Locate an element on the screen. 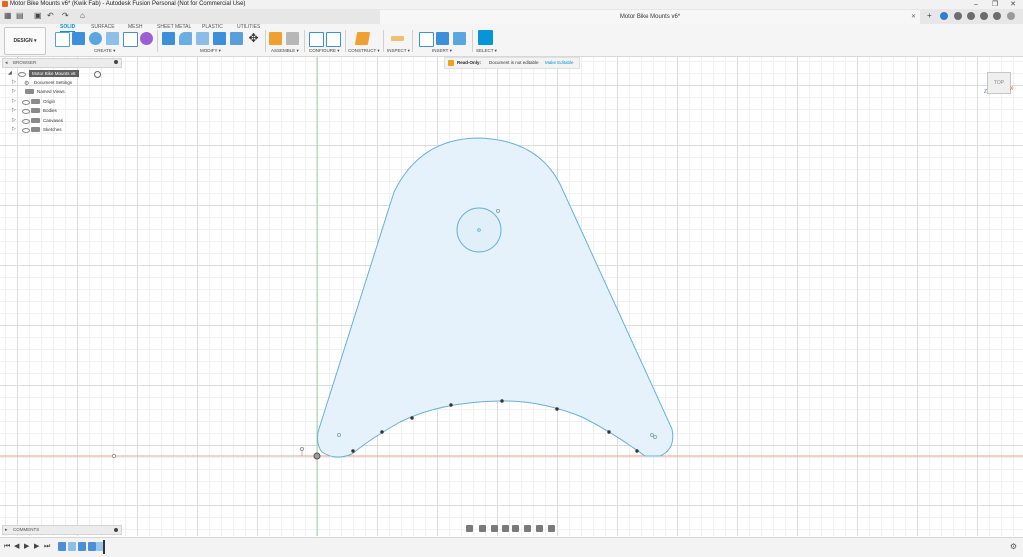  minimize-button: – is located at coordinates (976, 4).